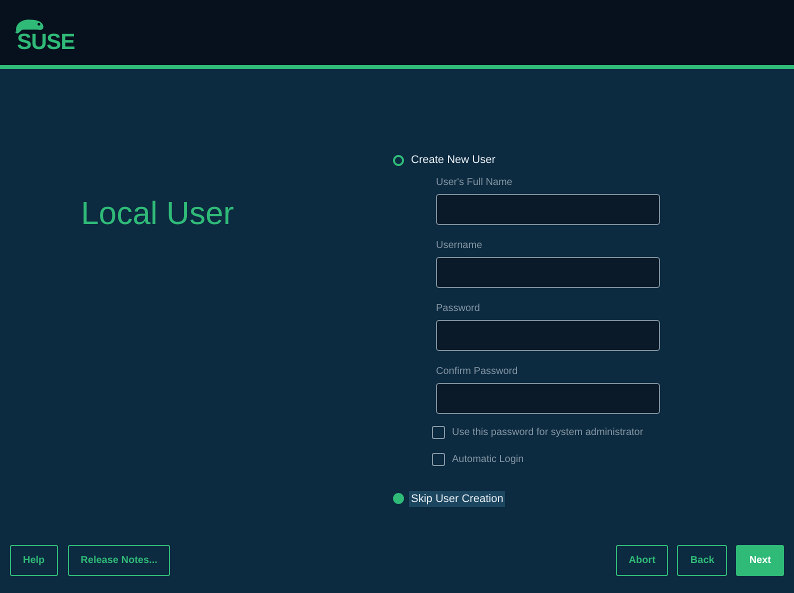 The width and height of the screenshot is (794, 593). Describe the element at coordinates (46, 41) in the screenshot. I see `logo-text: SUSE` at that location.